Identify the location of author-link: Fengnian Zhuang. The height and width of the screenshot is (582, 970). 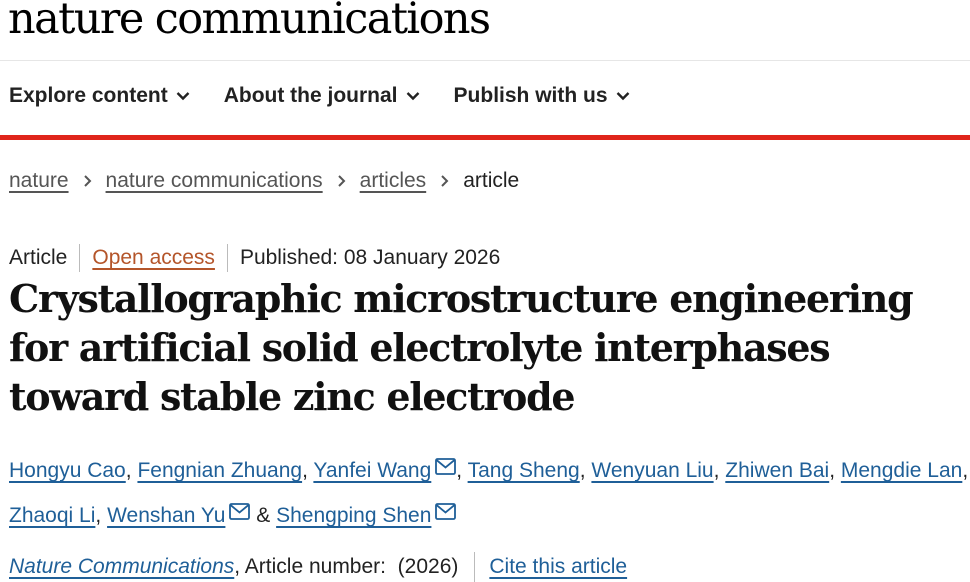
(219, 470).